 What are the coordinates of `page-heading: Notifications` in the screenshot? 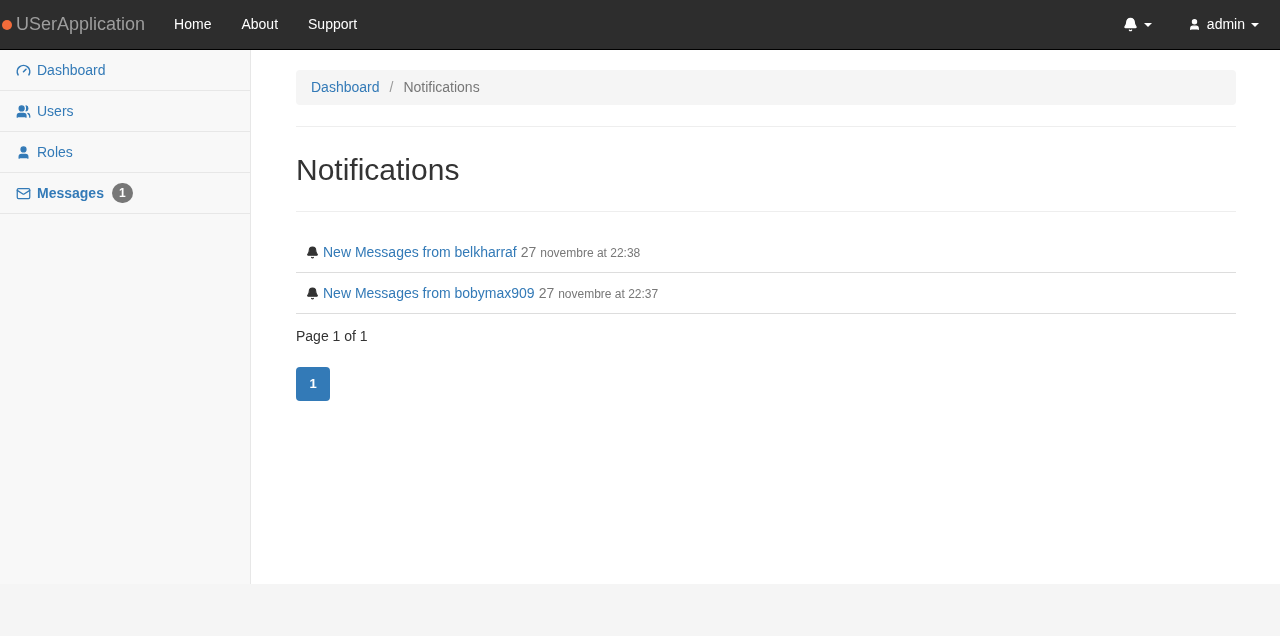 It's located at (766, 179).